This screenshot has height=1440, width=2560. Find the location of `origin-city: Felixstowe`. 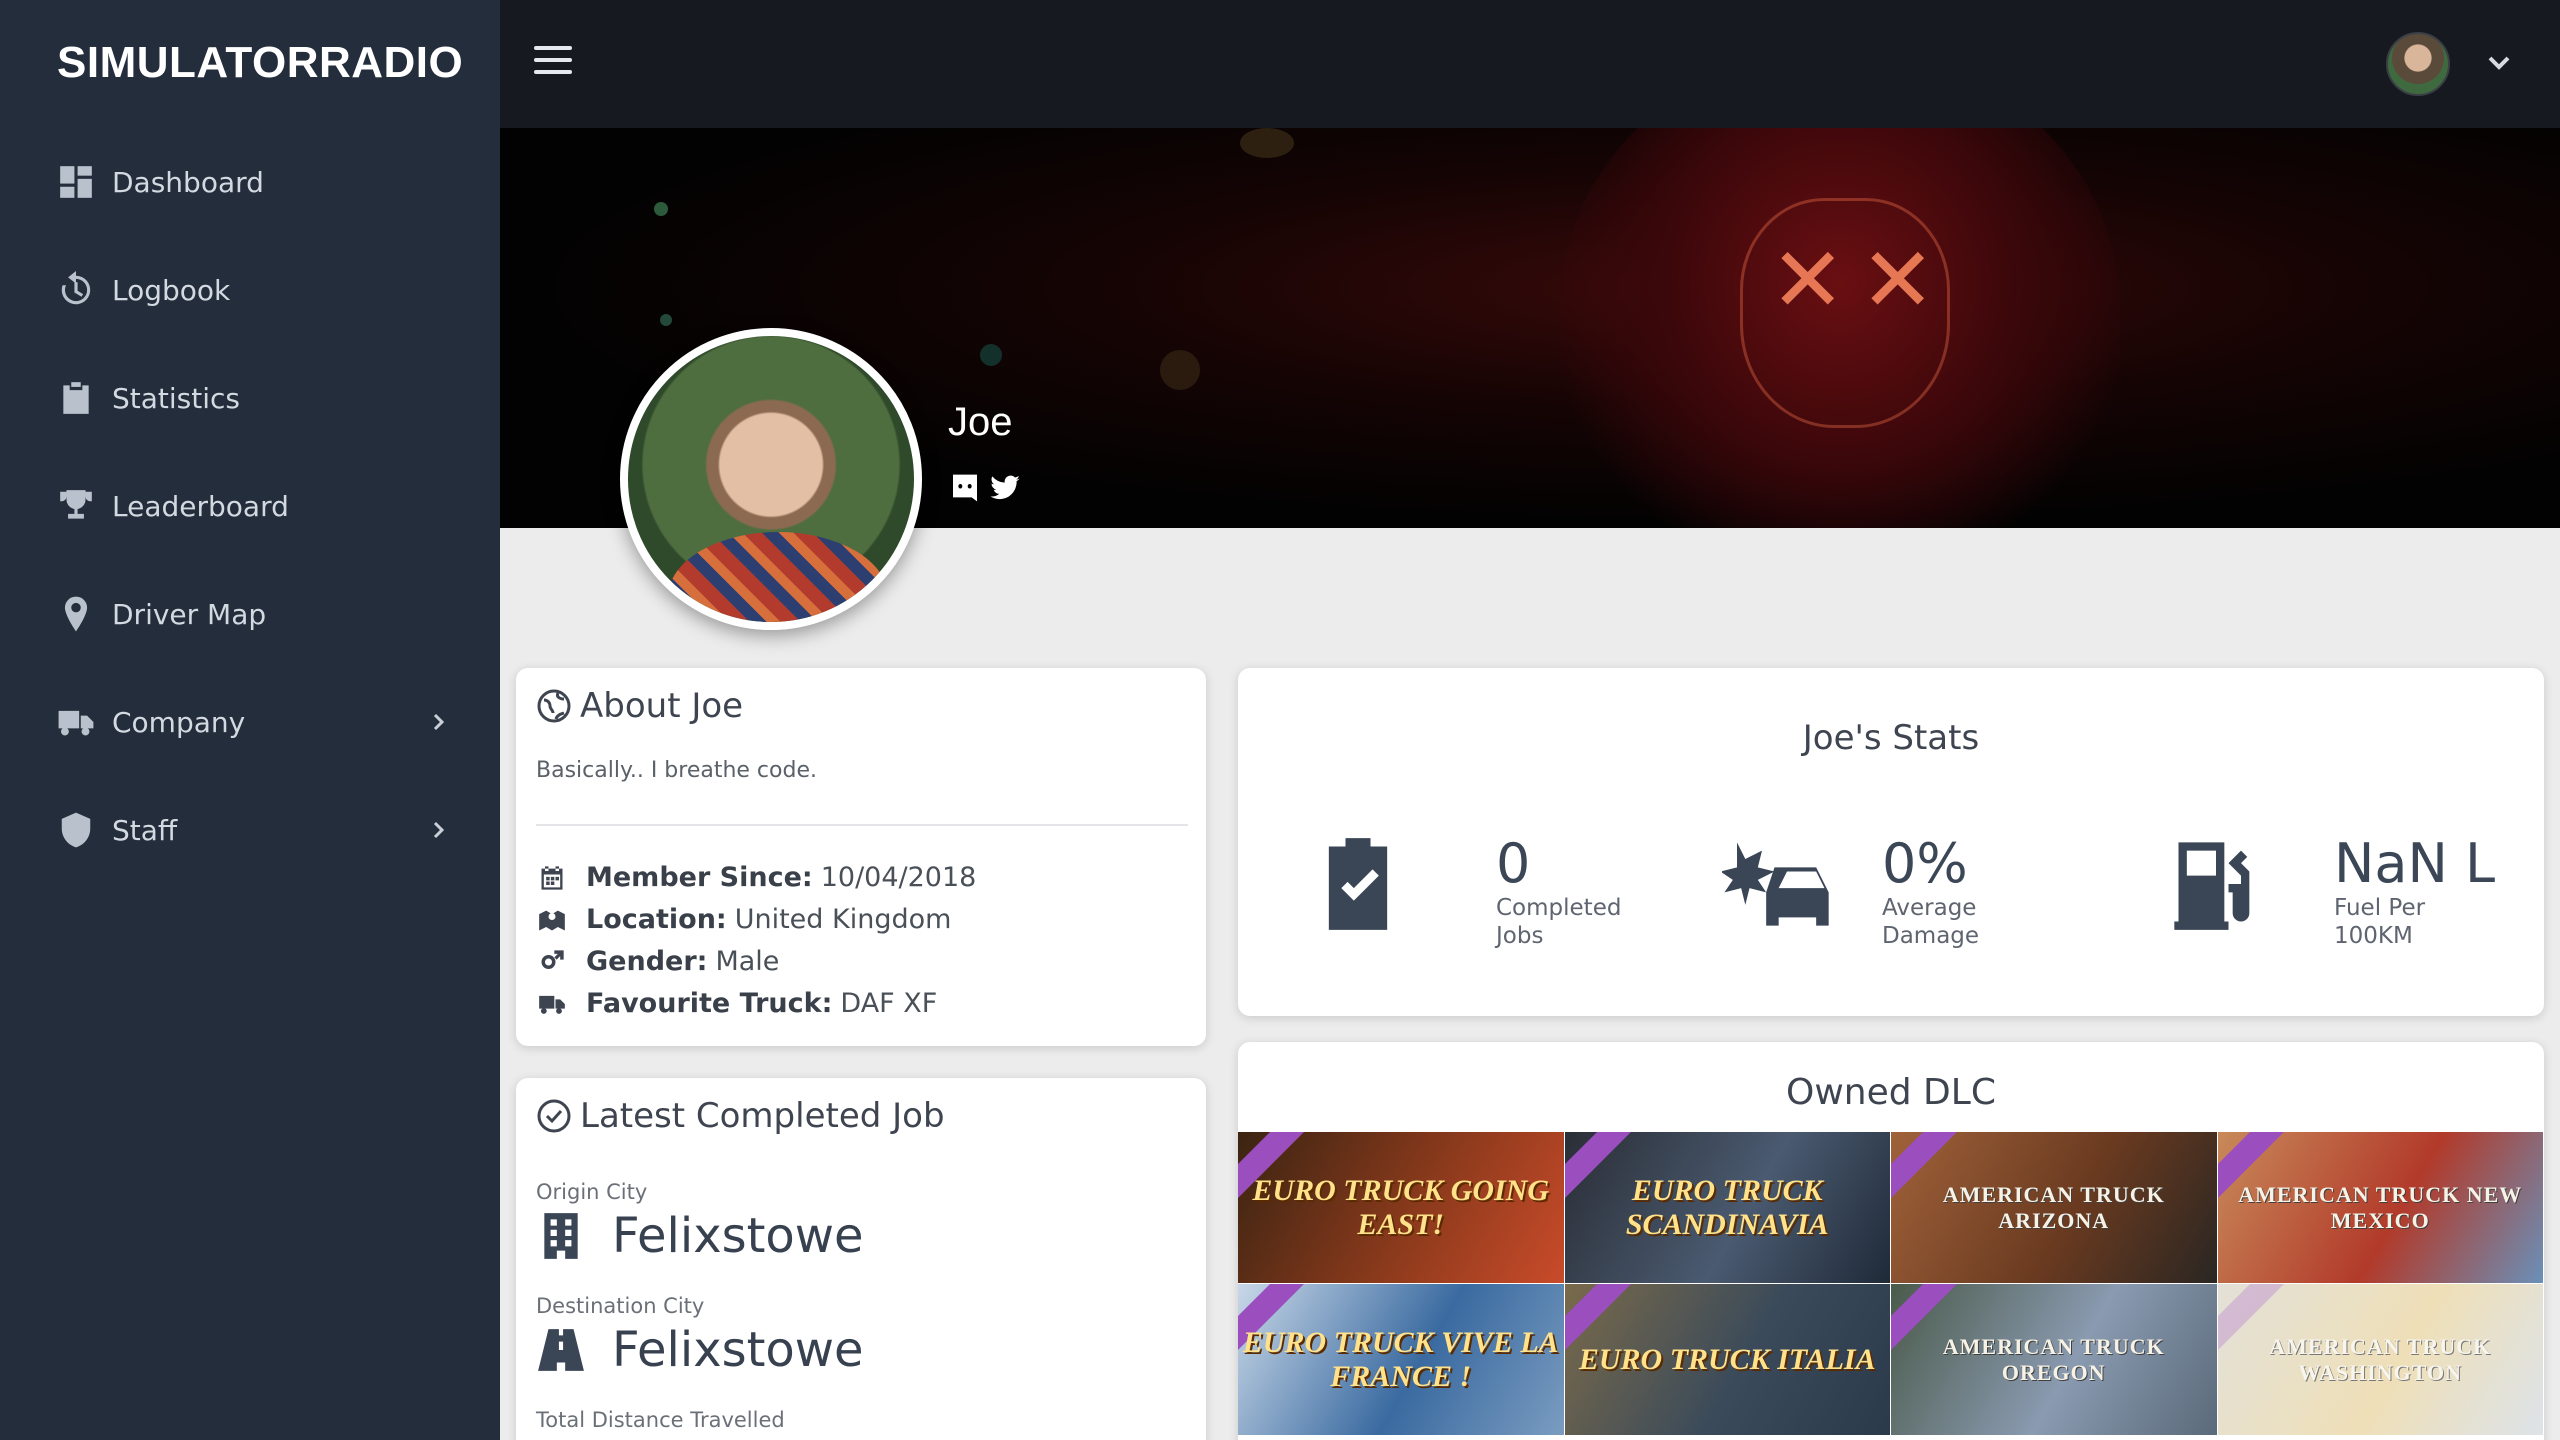

origin-city: Felixstowe is located at coordinates (700, 1236).